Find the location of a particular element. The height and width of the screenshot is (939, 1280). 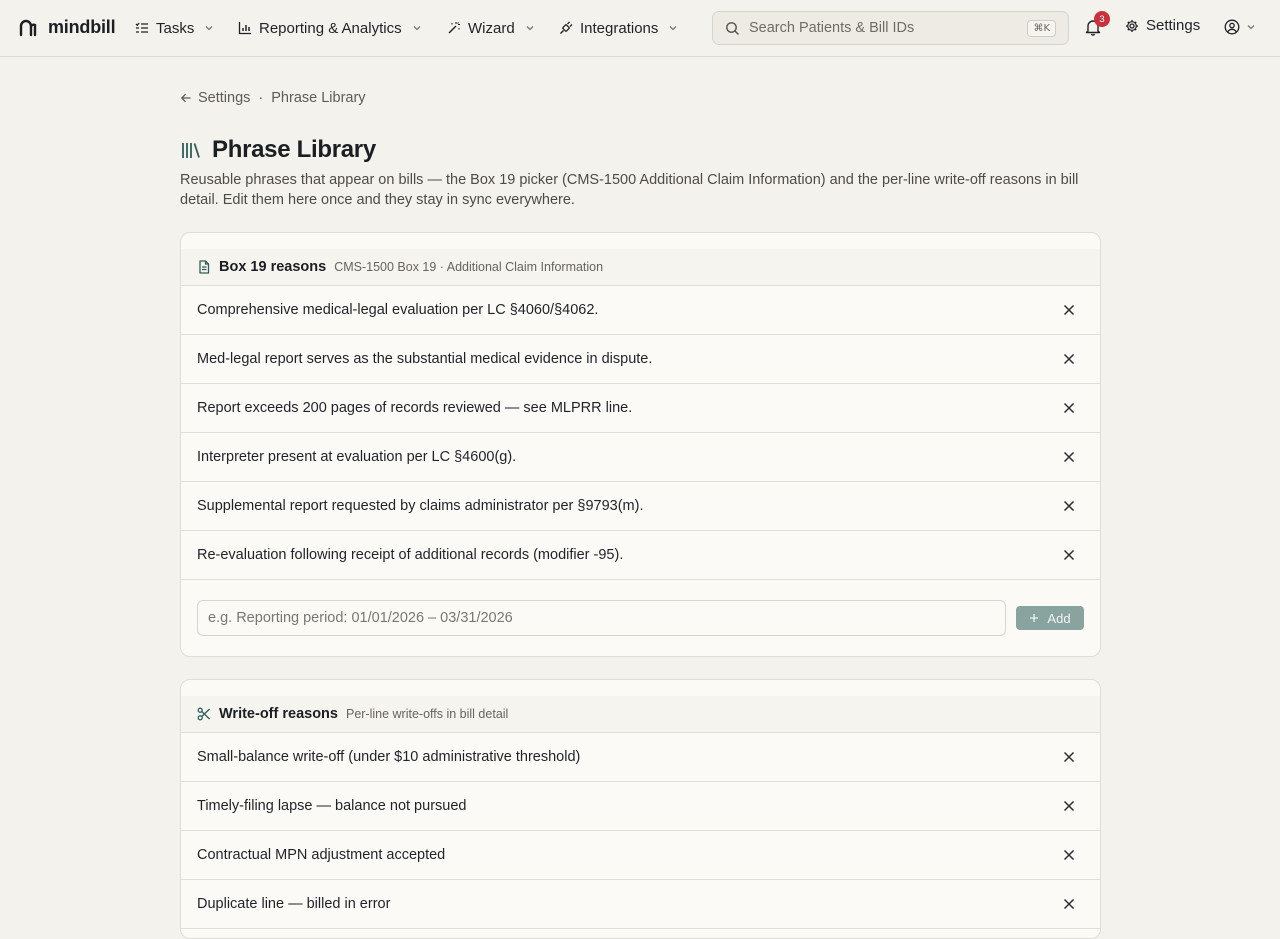

writeoff-card-title: Write-off reasons is located at coordinates (278, 714).